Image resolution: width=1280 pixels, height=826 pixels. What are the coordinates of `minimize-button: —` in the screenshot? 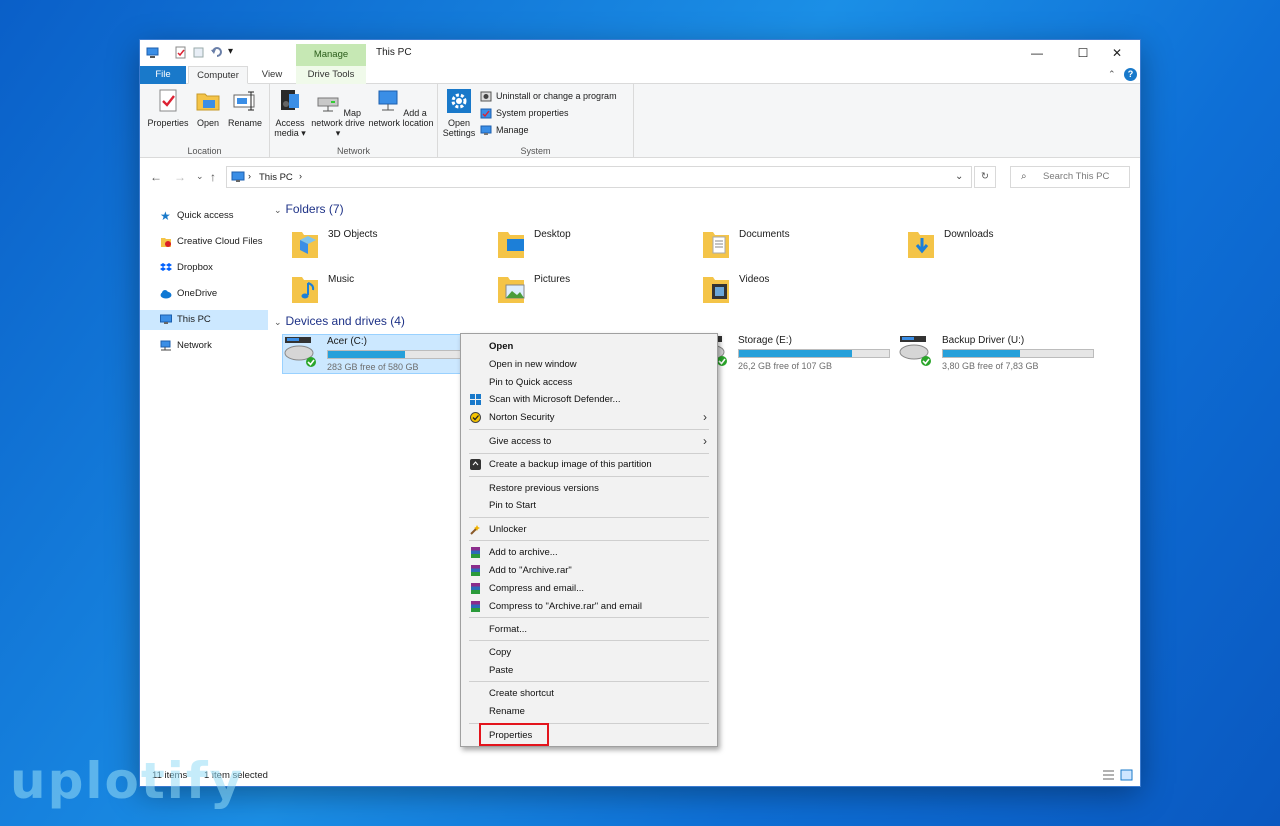 It's located at (1037, 53).